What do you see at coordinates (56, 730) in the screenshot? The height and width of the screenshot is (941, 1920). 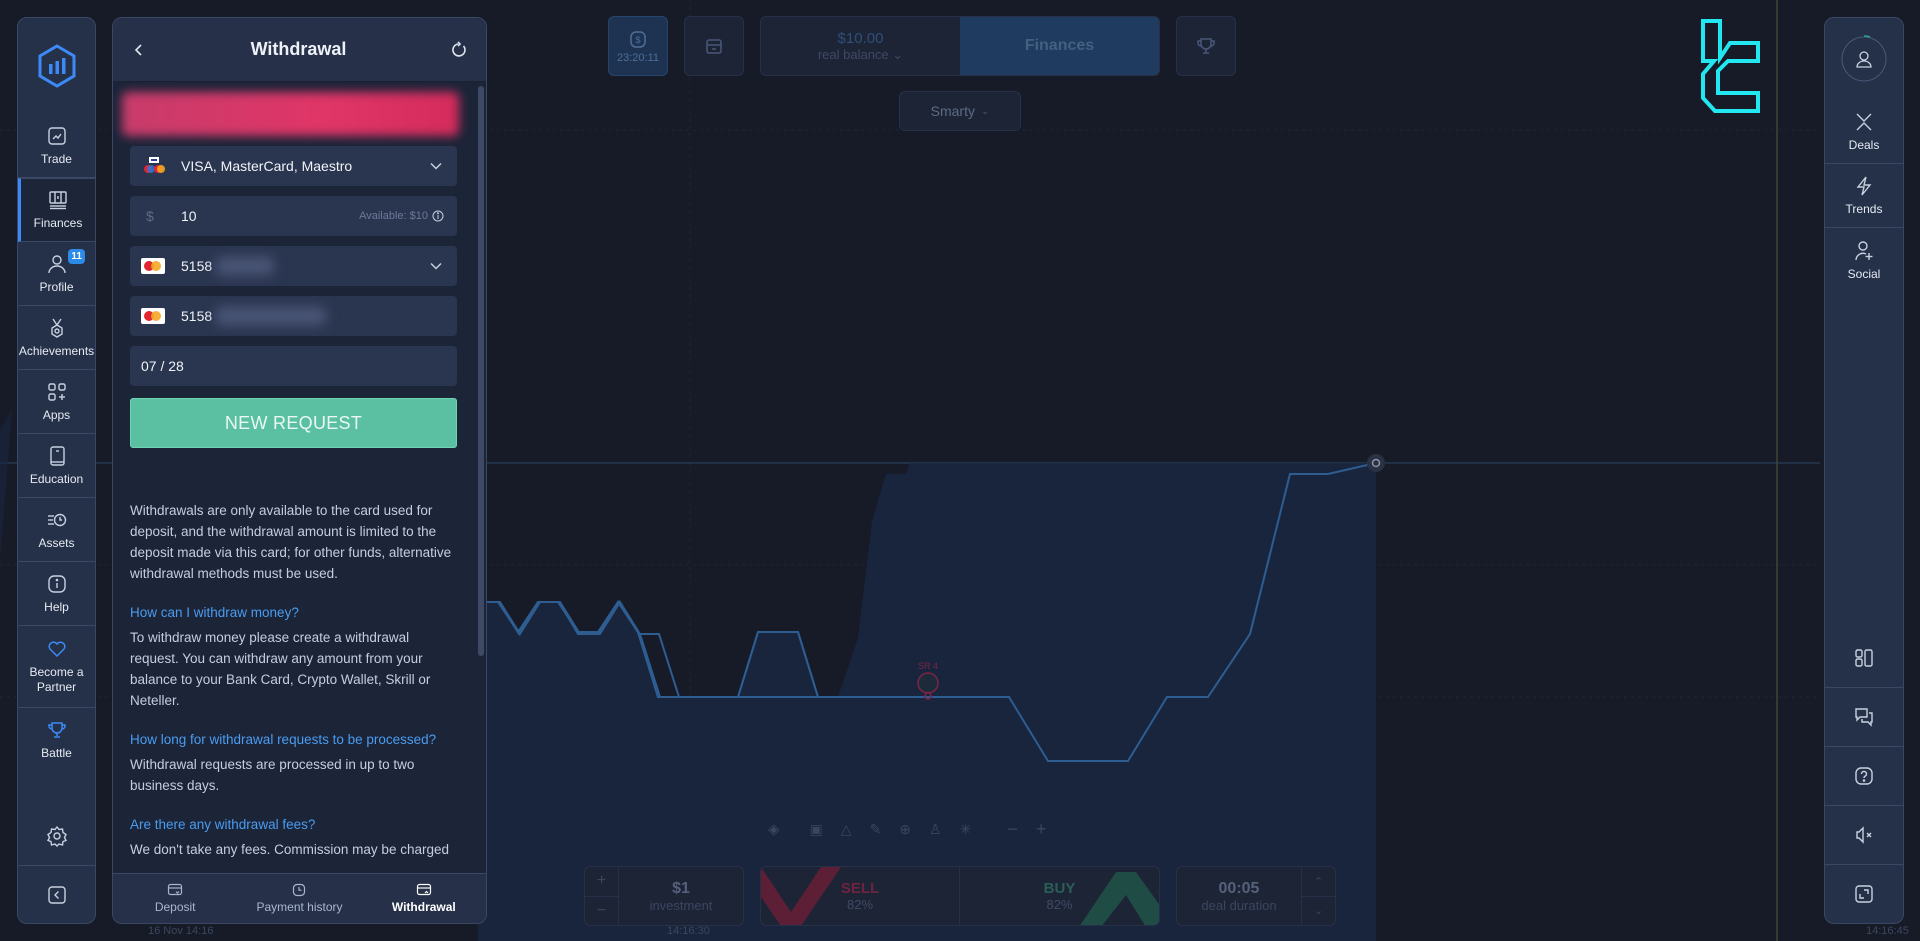 I see `trophy-icon` at bounding box center [56, 730].